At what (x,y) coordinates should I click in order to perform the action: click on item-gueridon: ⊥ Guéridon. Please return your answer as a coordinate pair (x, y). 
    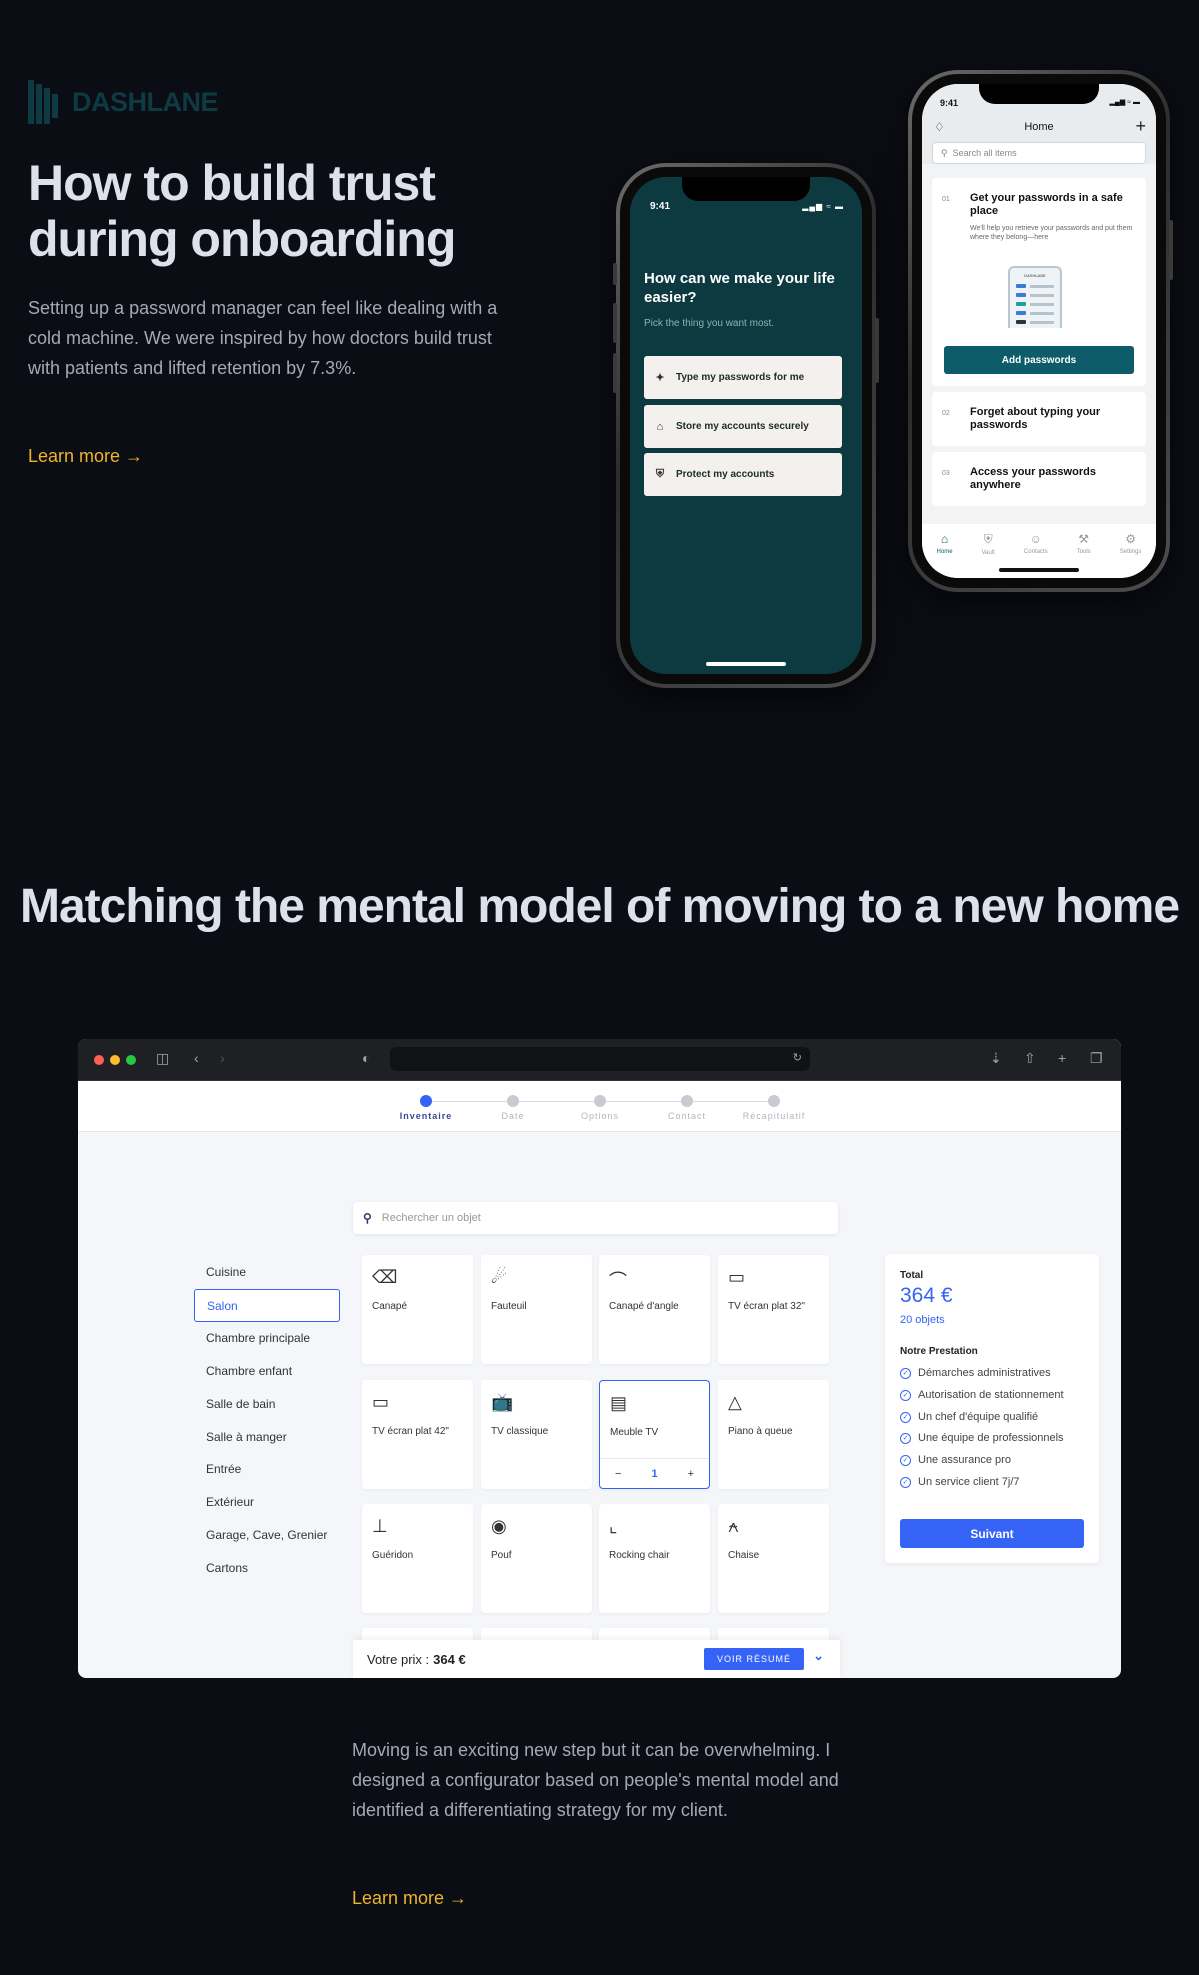
    Looking at the image, I should click on (417, 1558).